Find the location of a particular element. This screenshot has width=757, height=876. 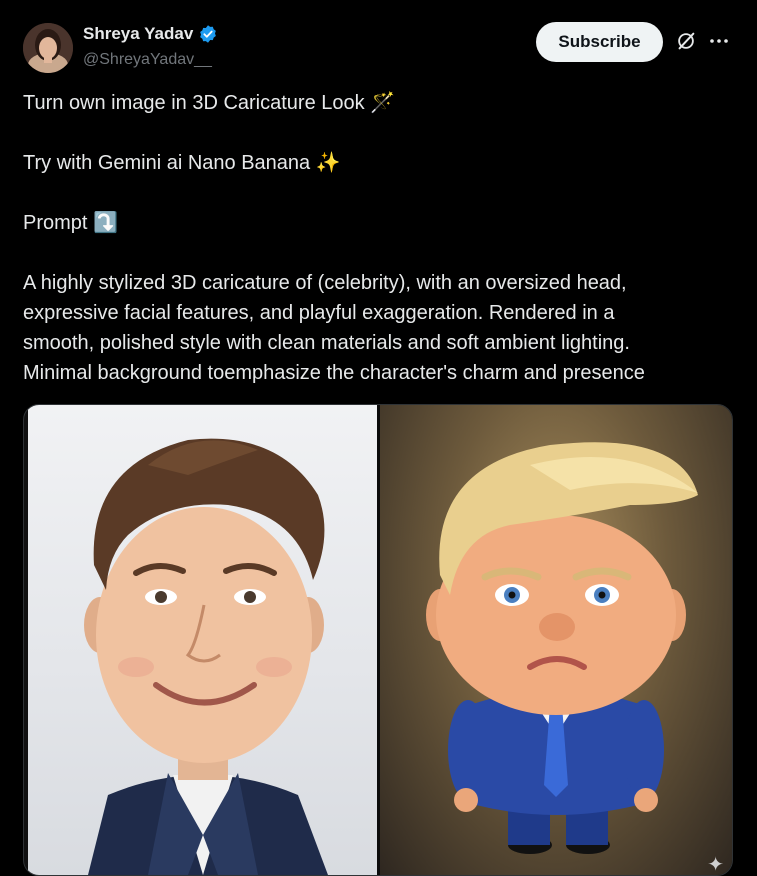

subscribe-button: Subscribe is located at coordinates (599, 42).